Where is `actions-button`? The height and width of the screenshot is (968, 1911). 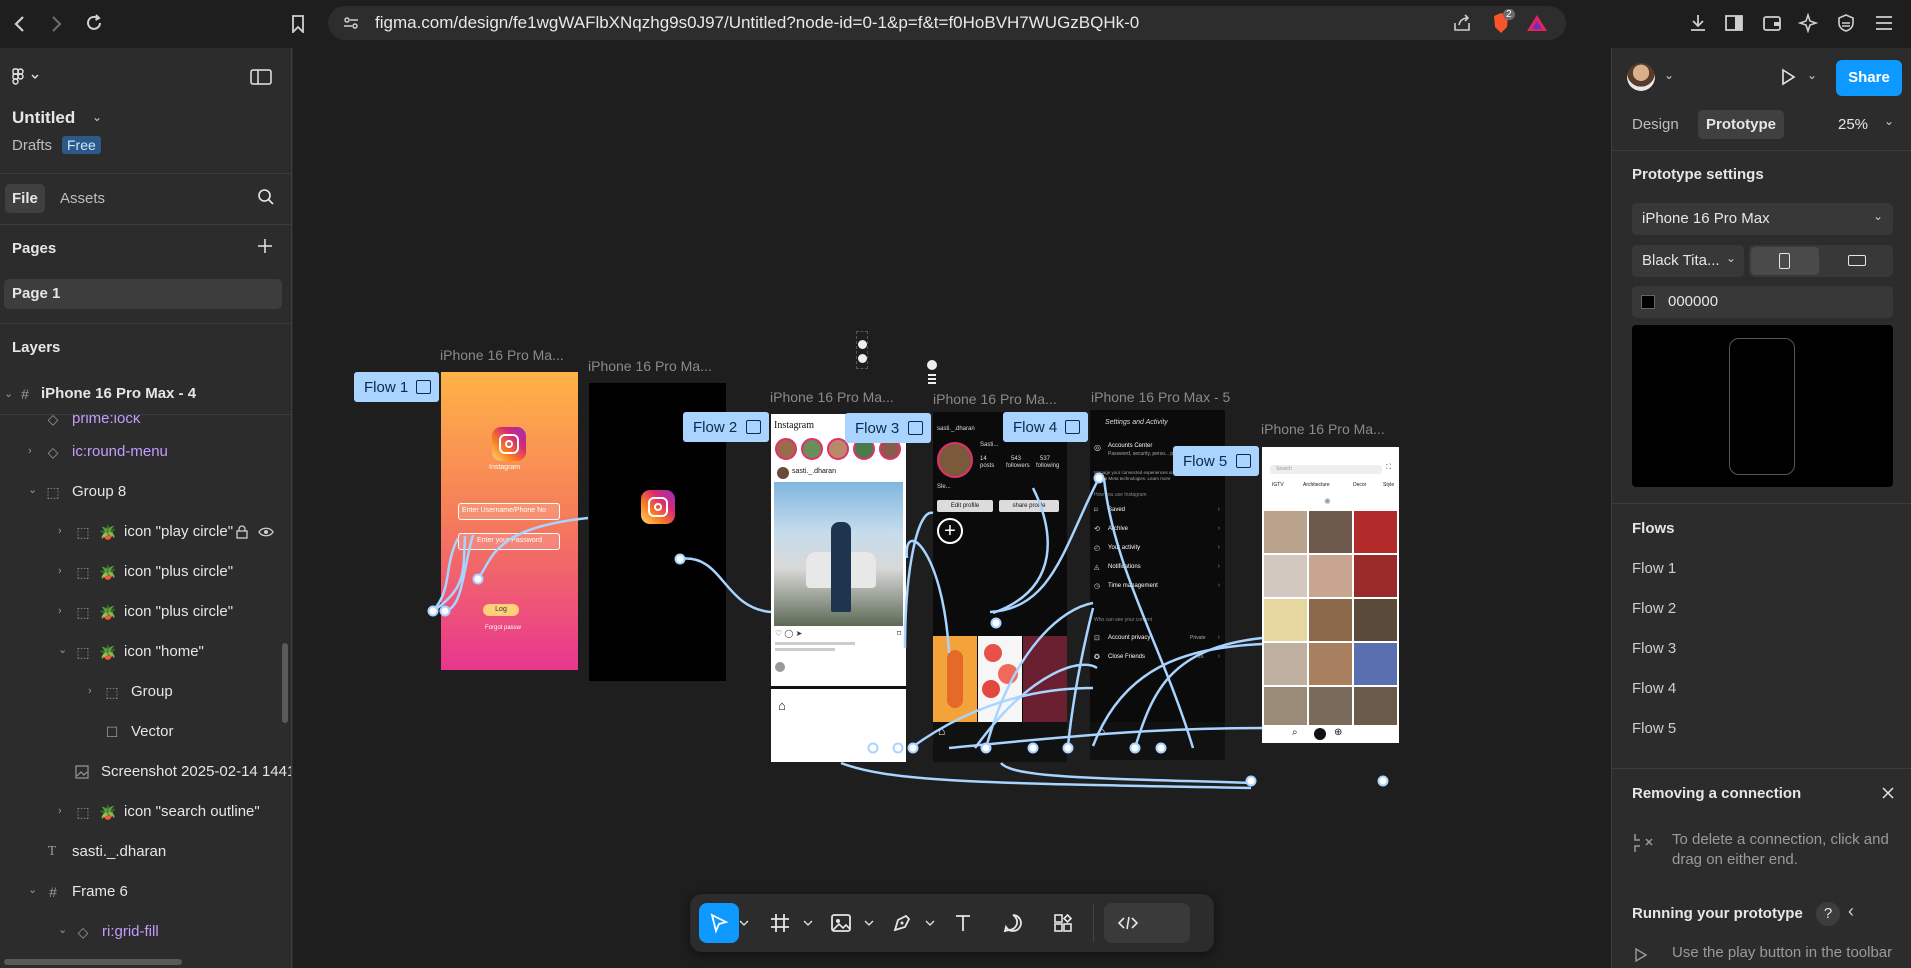 actions-button is located at coordinates (1063, 923).